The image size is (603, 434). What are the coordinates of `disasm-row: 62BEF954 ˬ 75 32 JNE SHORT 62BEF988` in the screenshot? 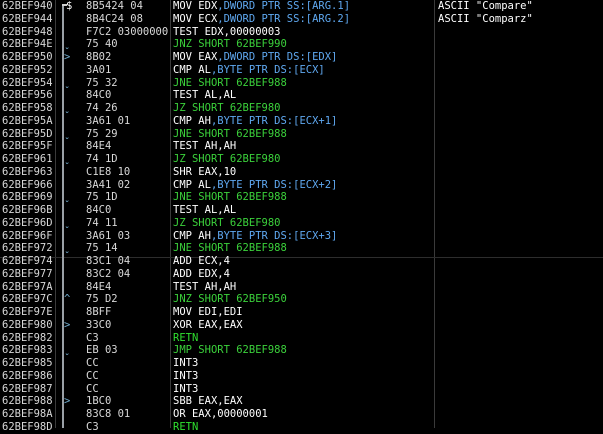 It's located at (301, 83).